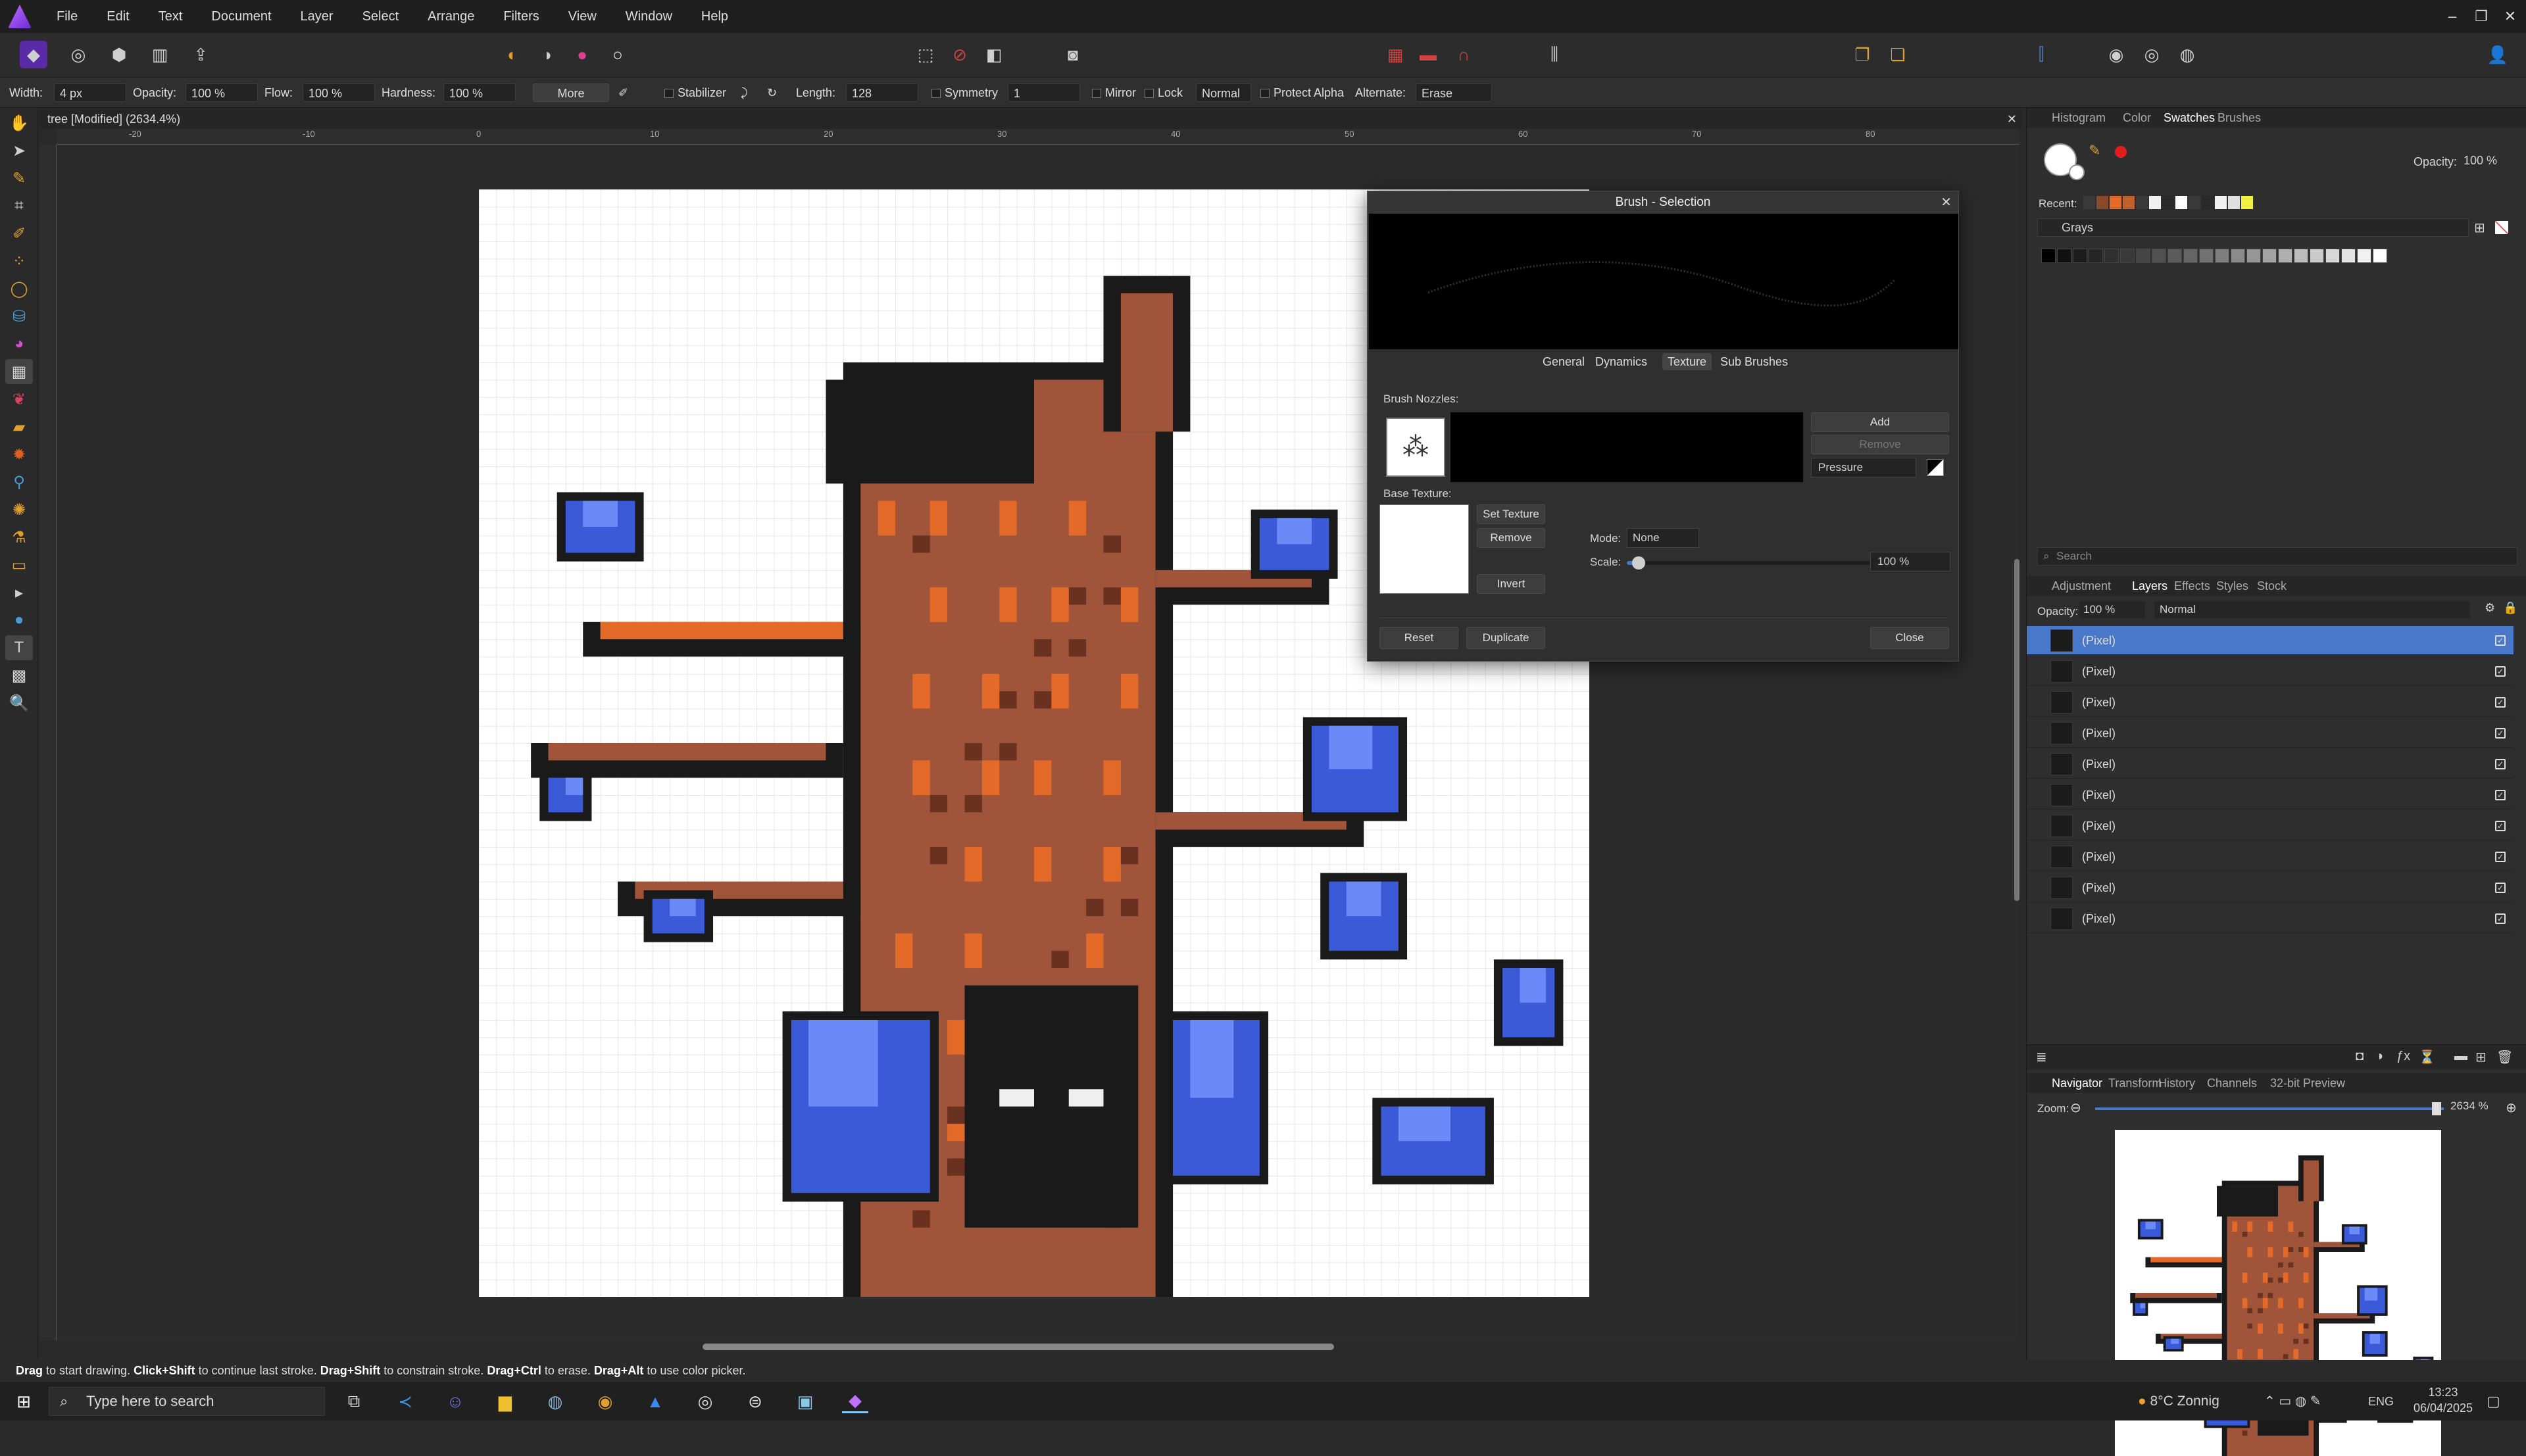 The height and width of the screenshot is (1456, 2526). I want to click on shape-tool-icon: ●, so click(19, 620).